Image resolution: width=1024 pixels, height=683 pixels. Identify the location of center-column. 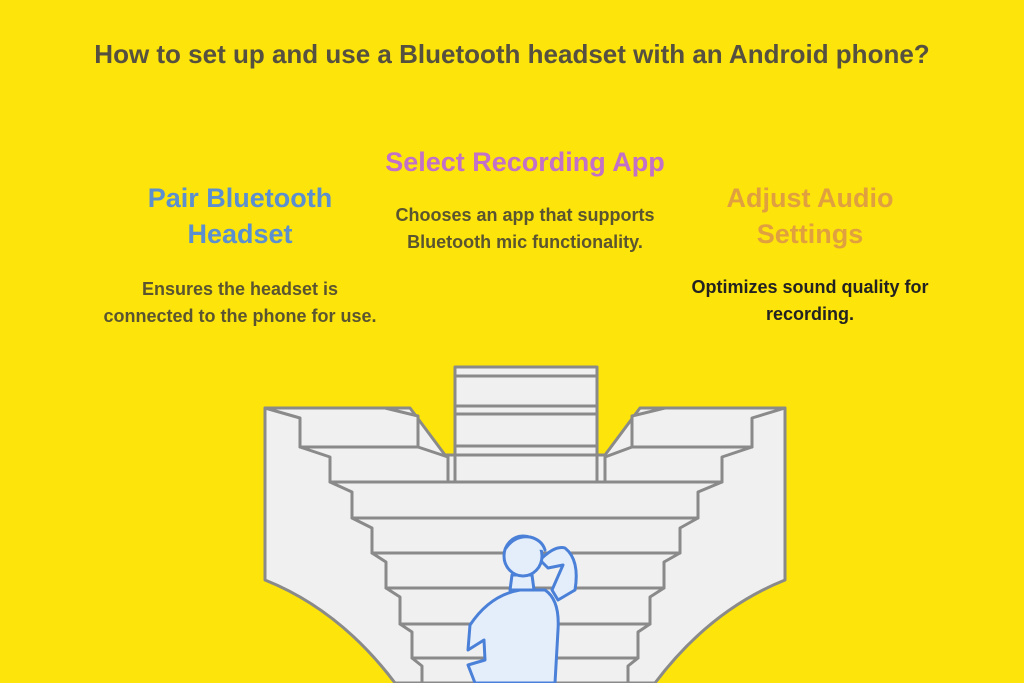
(526, 424).